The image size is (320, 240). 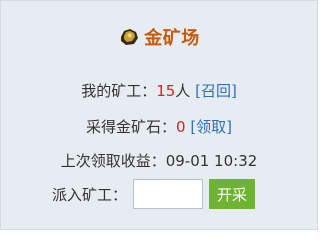 What do you see at coordinates (232, 194) in the screenshot?
I see `mine-button: 开采` at bounding box center [232, 194].